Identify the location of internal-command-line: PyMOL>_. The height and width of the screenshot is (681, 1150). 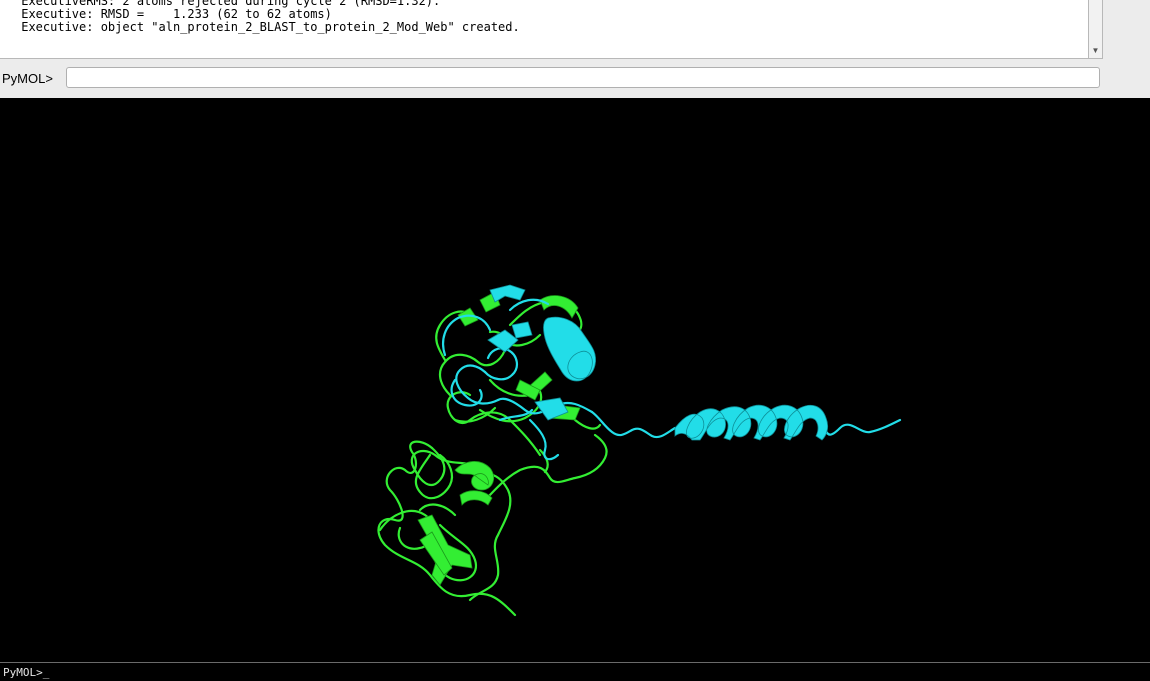
(575, 672).